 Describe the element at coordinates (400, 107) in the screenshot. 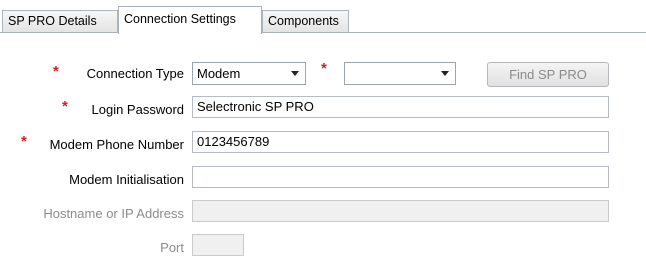

I see `login-password-field: Selectronic SP PRO` at that location.